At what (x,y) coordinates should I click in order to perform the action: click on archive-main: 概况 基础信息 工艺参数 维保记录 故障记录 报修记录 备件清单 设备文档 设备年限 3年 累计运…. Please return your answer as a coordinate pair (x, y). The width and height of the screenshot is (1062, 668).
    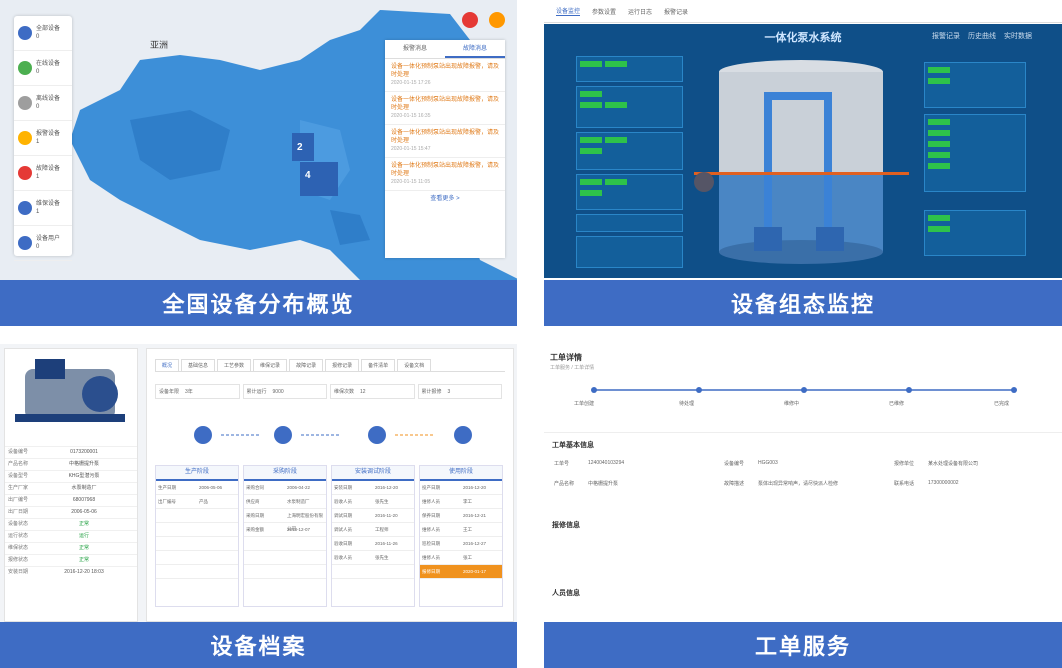
    Looking at the image, I should click on (330, 485).